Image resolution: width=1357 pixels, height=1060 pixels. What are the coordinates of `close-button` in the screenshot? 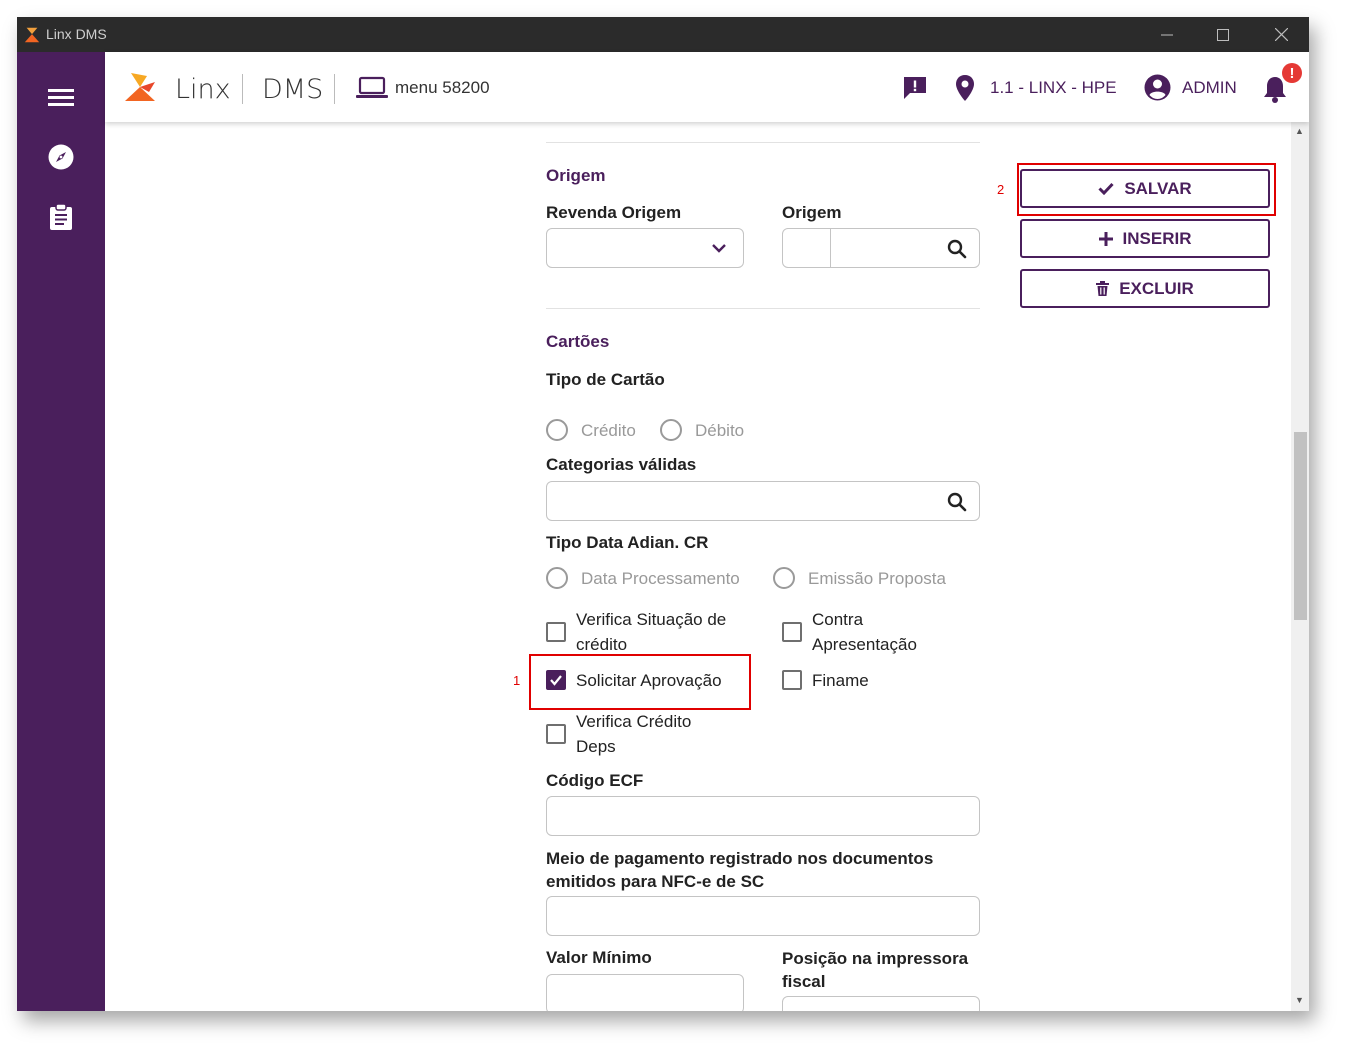 It's located at (1281, 34).